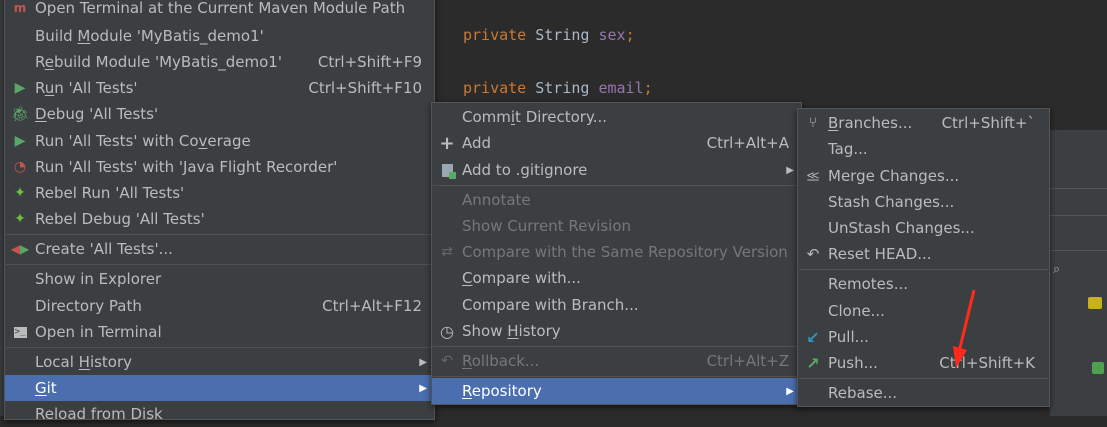 The width and height of the screenshot is (1107, 427). Describe the element at coordinates (813, 254) in the screenshot. I see `reset-icon: ↶` at that location.